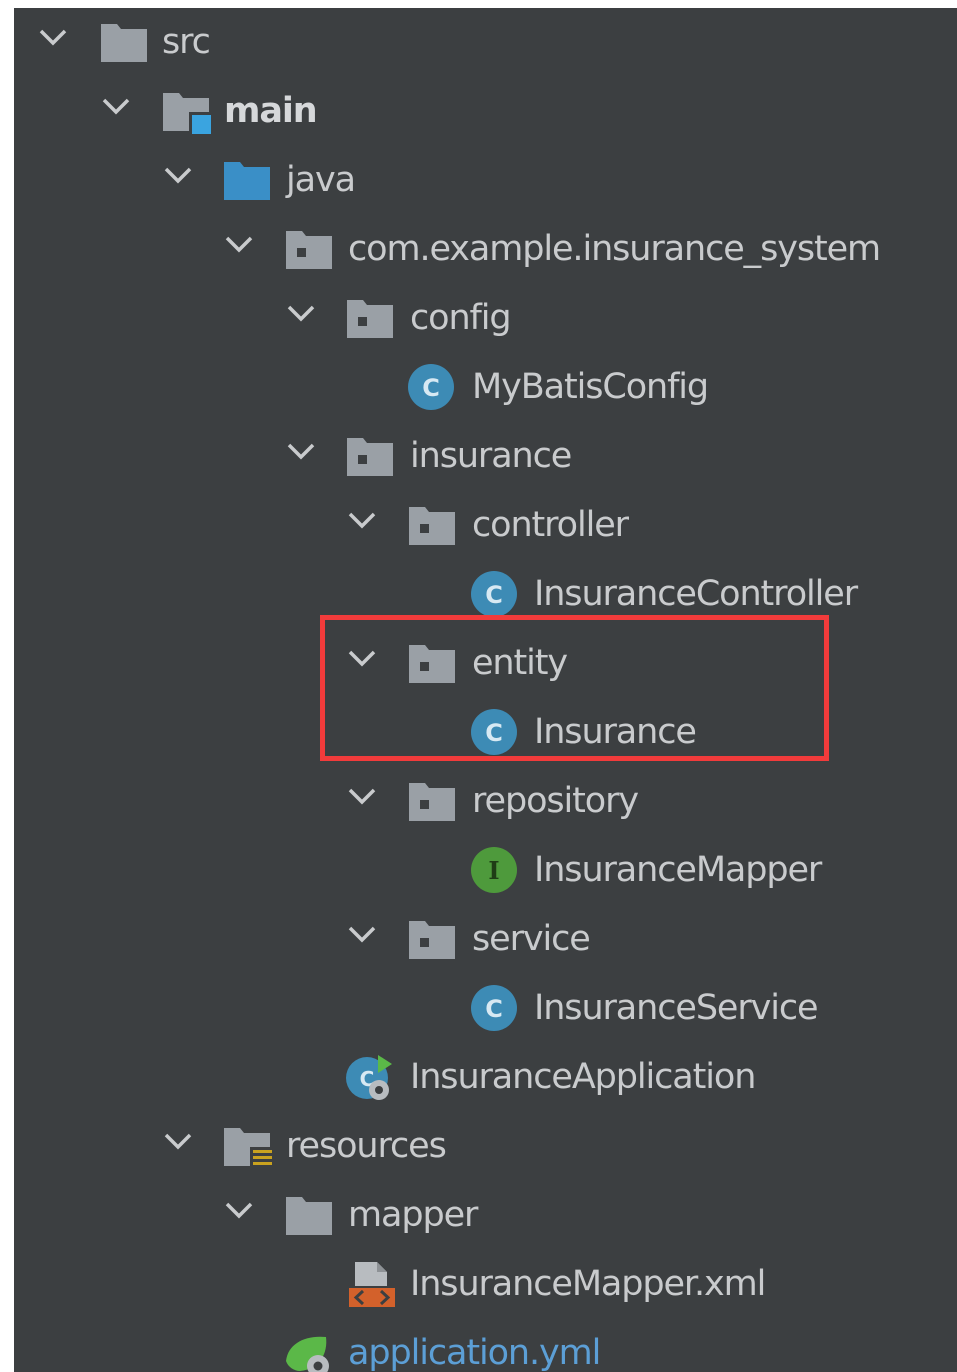 This screenshot has height=1372, width=957. Describe the element at coordinates (307, 1354) in the screenshot. I see `spring-yaml-file-icon` at that location.